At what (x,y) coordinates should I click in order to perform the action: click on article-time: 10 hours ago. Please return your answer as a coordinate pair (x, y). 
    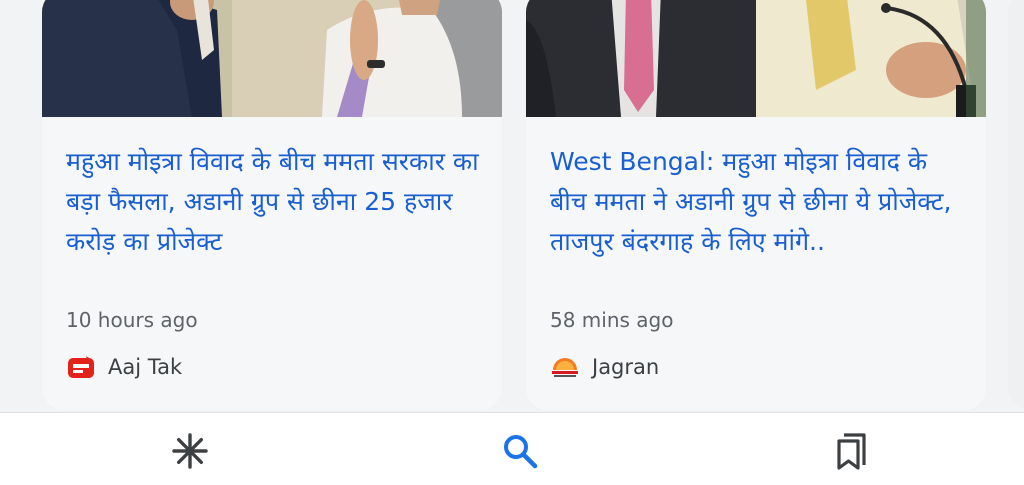
    Looking at the image, I should click on (132, 320).